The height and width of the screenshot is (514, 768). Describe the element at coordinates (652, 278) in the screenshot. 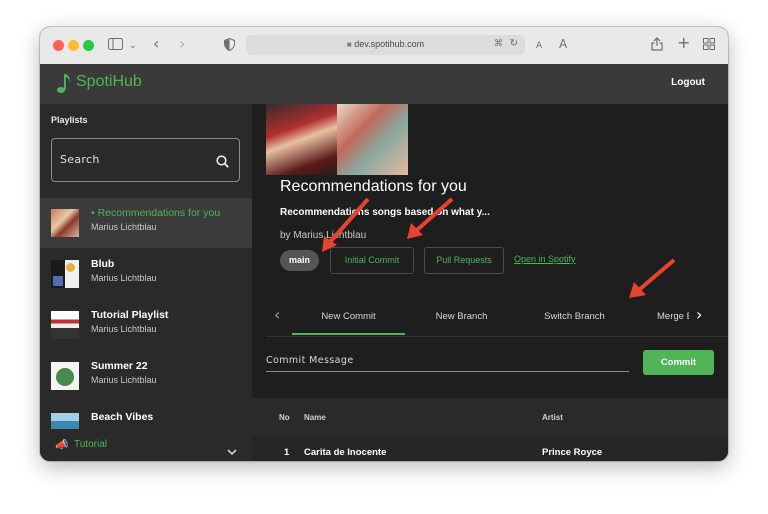

I see `annotation-arrow-tabs` at that location.